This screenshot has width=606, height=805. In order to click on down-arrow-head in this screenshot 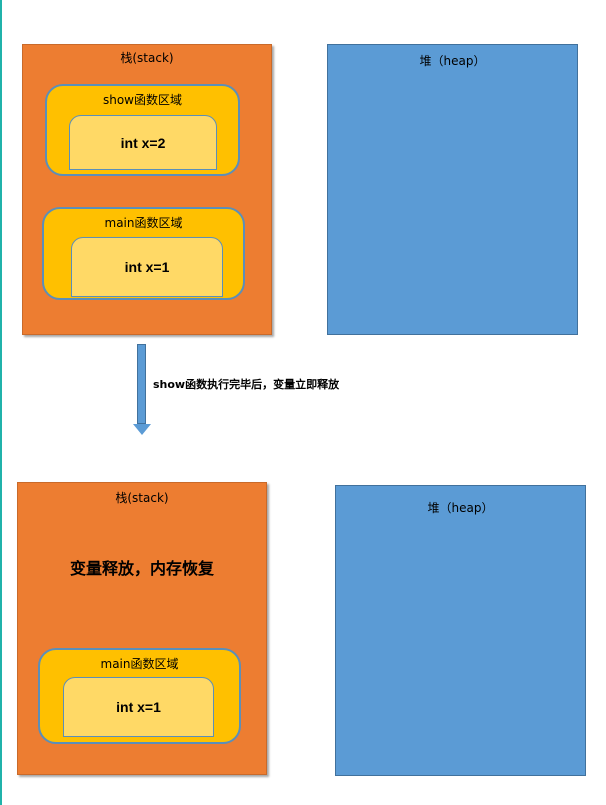, I will do `click(142, 429)`.